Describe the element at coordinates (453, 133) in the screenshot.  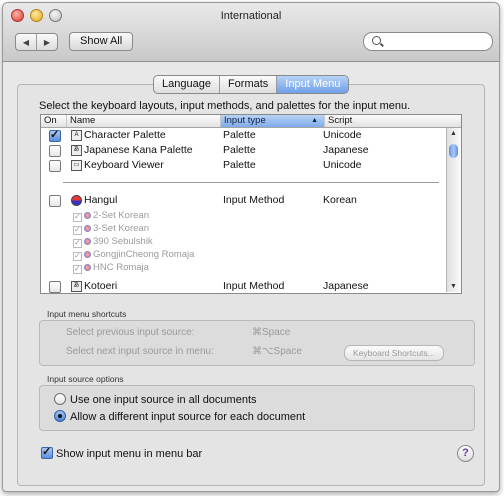
I see `scroll-up-icon: ▲` at that location.